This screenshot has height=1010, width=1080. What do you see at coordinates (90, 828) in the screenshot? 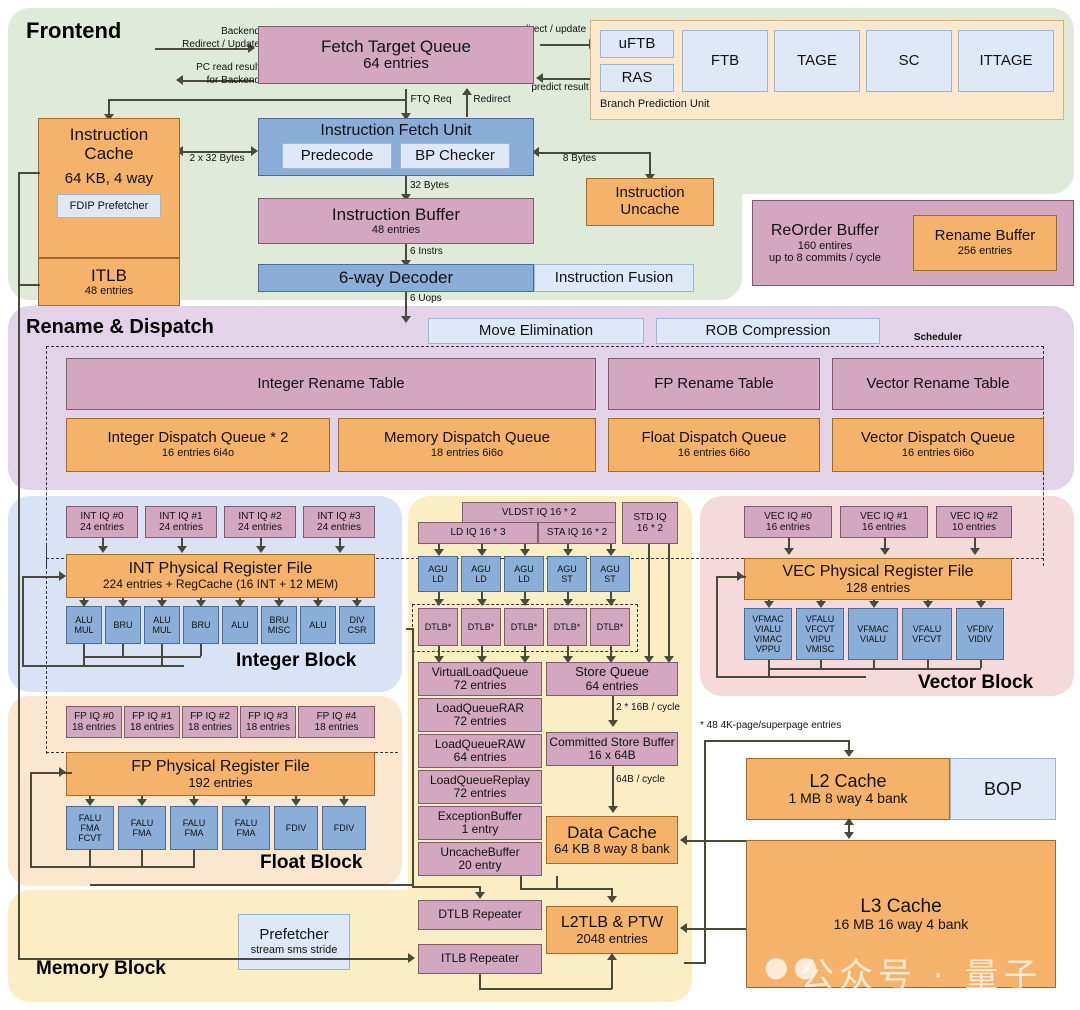
I see `fp-exec-unit-0: FALU FMA FCVT` at bounding box center [90, 828].